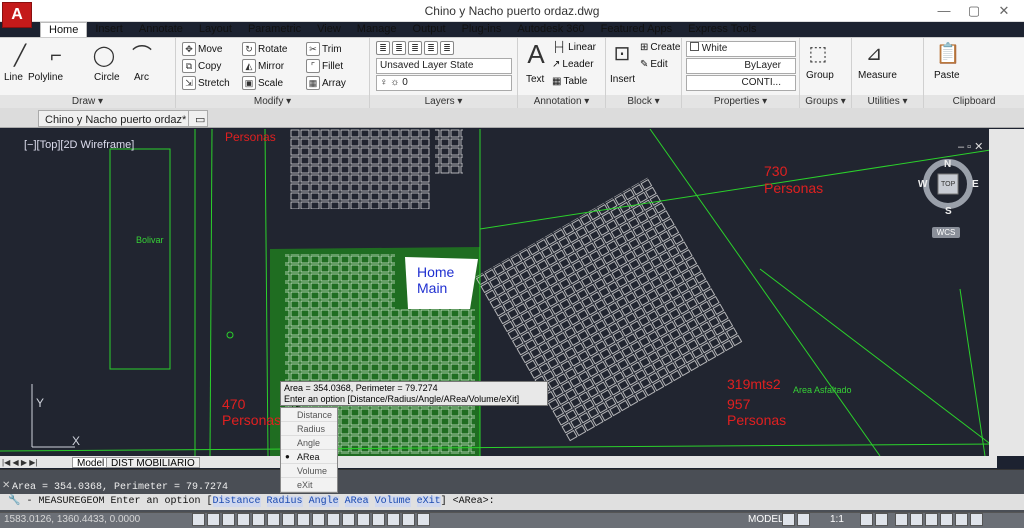  Describe the element at coordinates (263, 66) in the screenshot. I see `mirror-button: ◭ Mirror` at that location.